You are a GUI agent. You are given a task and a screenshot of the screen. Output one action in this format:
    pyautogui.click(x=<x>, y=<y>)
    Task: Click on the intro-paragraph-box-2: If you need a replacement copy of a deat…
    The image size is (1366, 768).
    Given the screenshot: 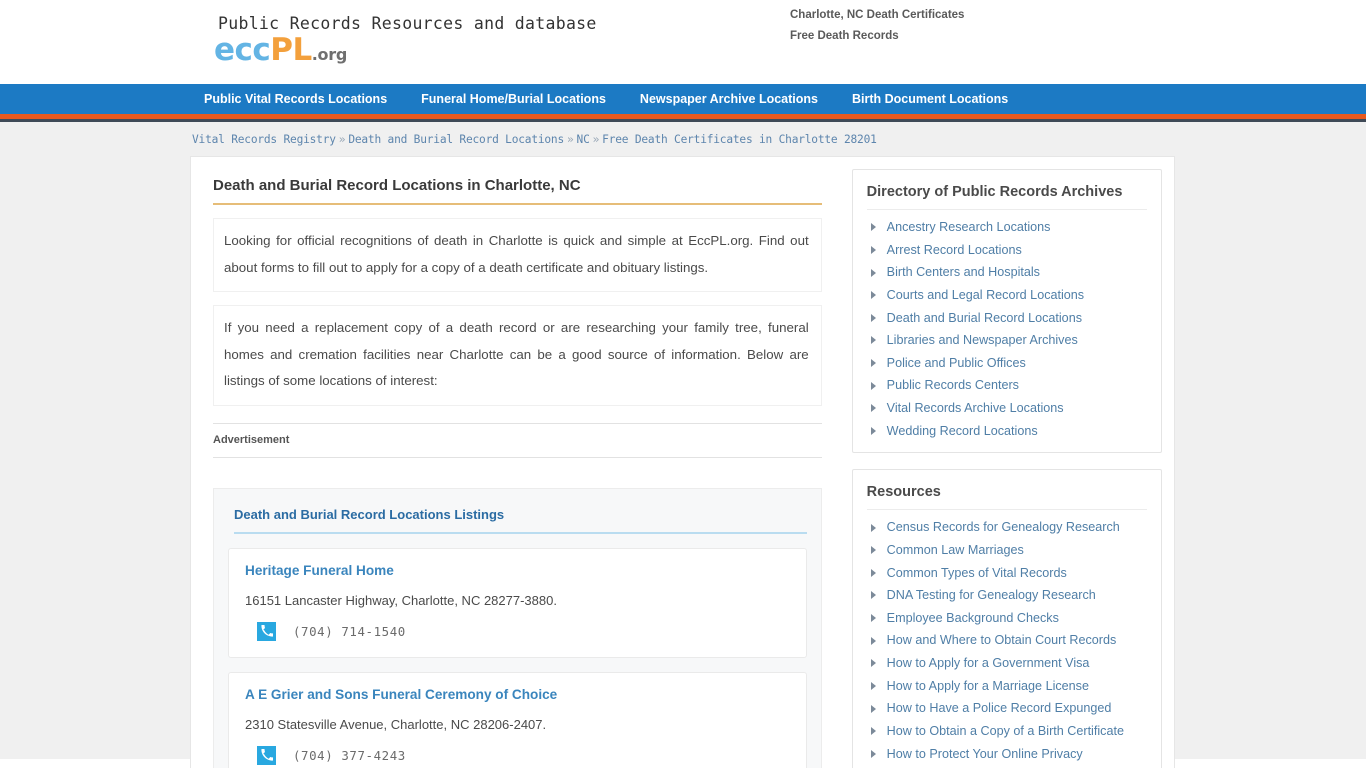 What is the action you would take?
    pyautogui.click(x=517, y=355)
    